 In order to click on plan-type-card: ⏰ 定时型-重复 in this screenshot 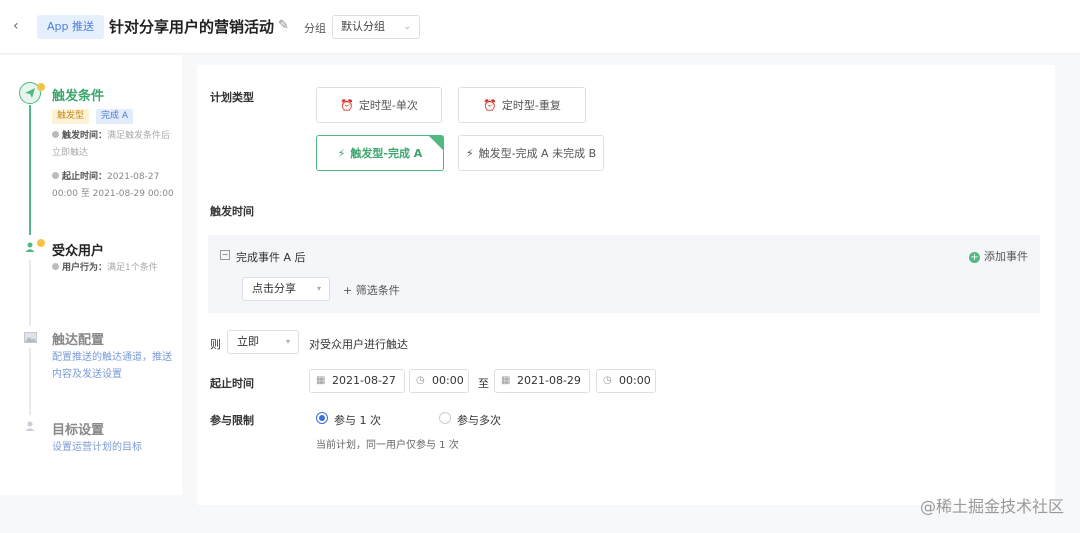, I will do `click(522, 105)`.